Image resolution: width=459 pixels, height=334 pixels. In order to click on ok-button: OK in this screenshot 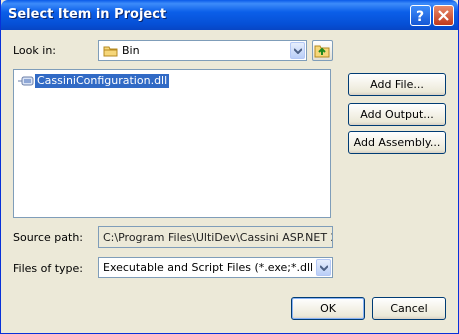, I will do `click(328, 308)`.